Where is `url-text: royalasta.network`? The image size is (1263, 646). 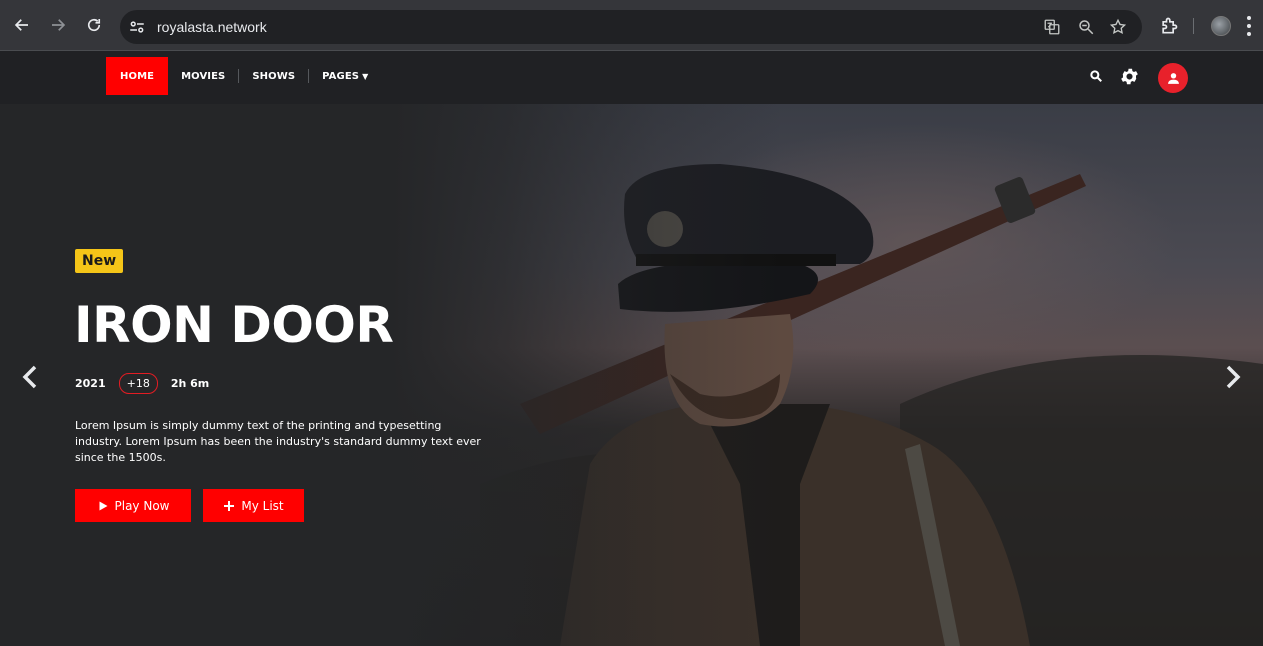
url-text: royalasta.network is located at coordinates (212, 27).